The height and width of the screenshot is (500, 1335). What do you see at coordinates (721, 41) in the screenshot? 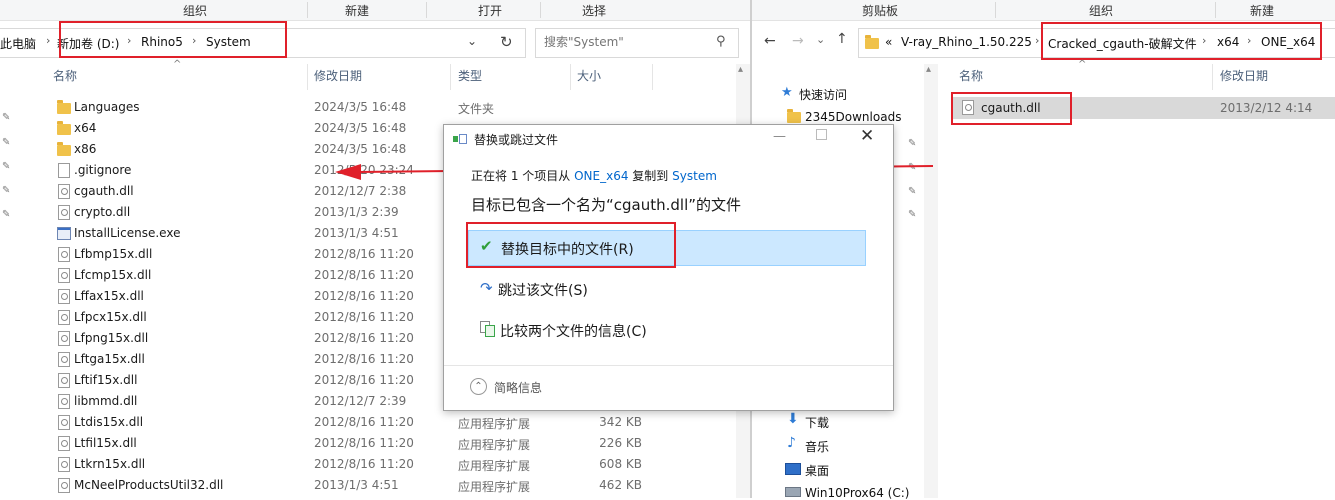
I see `search-icon: ⚲` at bounding box center [721, 41].